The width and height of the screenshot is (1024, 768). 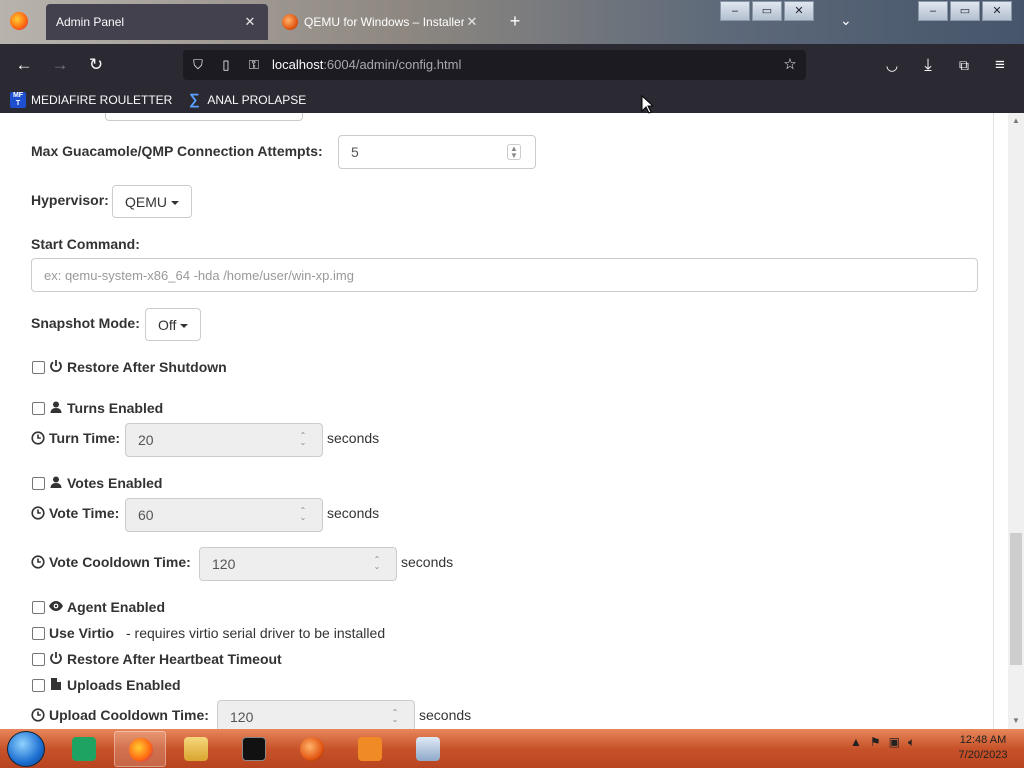 What do you see at coordinates (428, 749) in the screenshot?
I see `taskbar-control-panel` at bounding box center [428, 749].